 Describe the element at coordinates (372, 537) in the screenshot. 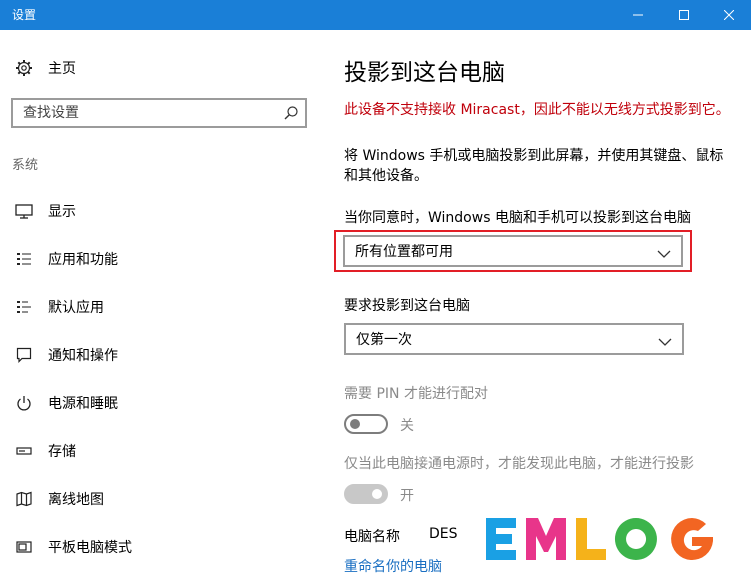

I see `pc-name-label: 电脑名称` at that location.